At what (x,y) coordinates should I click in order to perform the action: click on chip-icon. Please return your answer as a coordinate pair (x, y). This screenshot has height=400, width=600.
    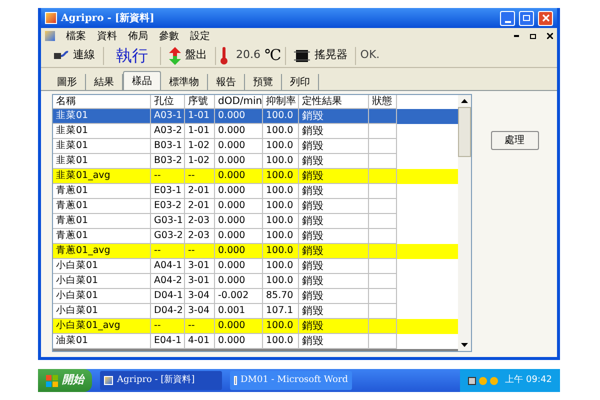
    Looking at the image, I should click on (302, 56).